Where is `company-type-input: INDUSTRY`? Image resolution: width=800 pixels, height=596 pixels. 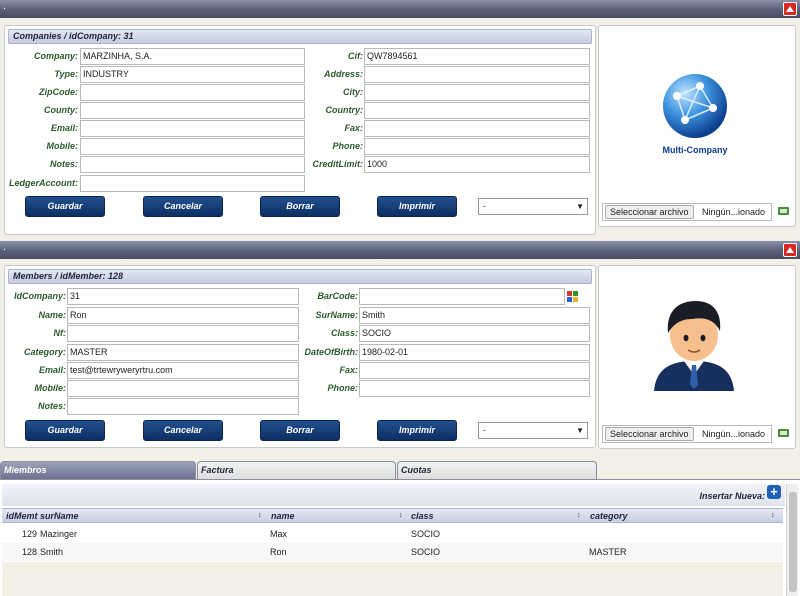
company-type-input: INDUSTRY is located at coordinates (192, 74).